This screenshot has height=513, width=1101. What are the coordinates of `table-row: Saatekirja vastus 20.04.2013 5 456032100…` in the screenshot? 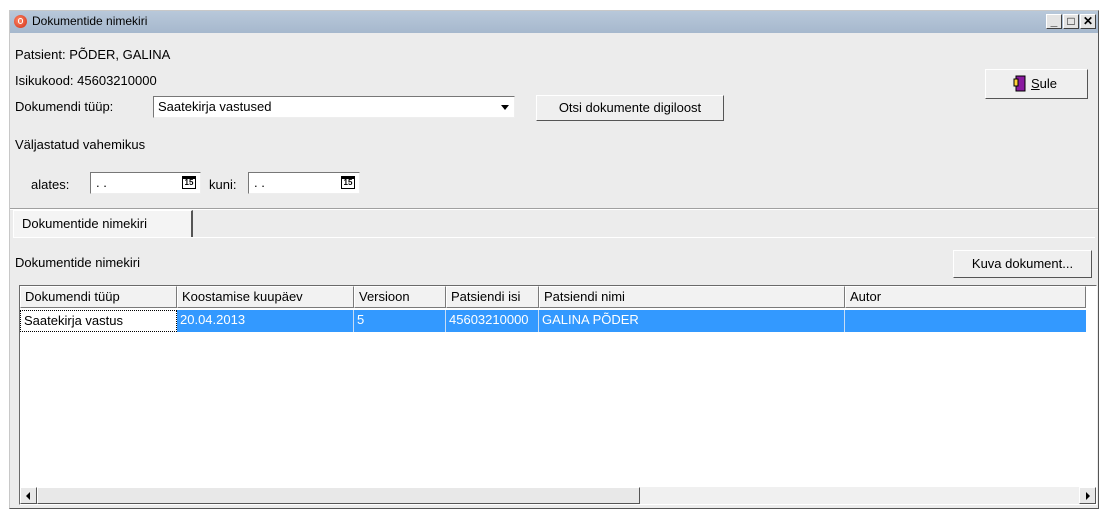 It's located at (553, 321).